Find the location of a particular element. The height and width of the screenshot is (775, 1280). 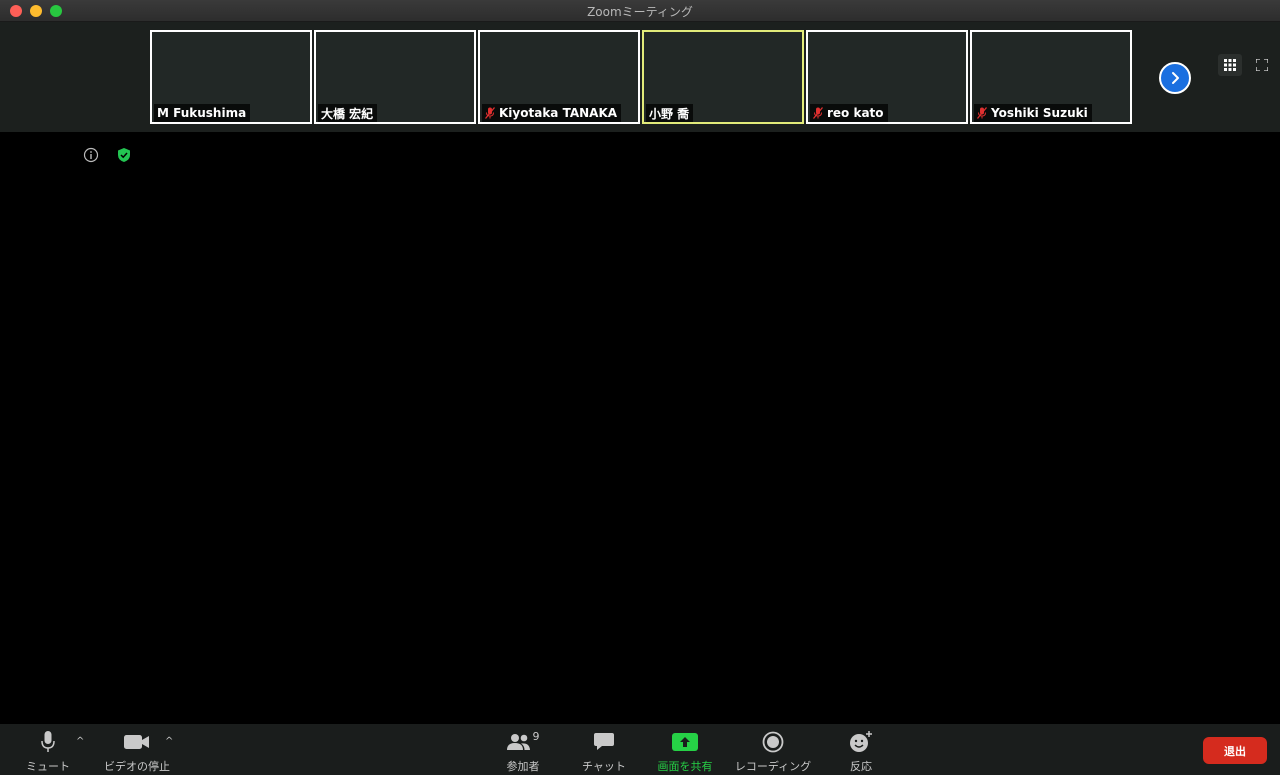

chat-icon is located at coordinates (604, 741).